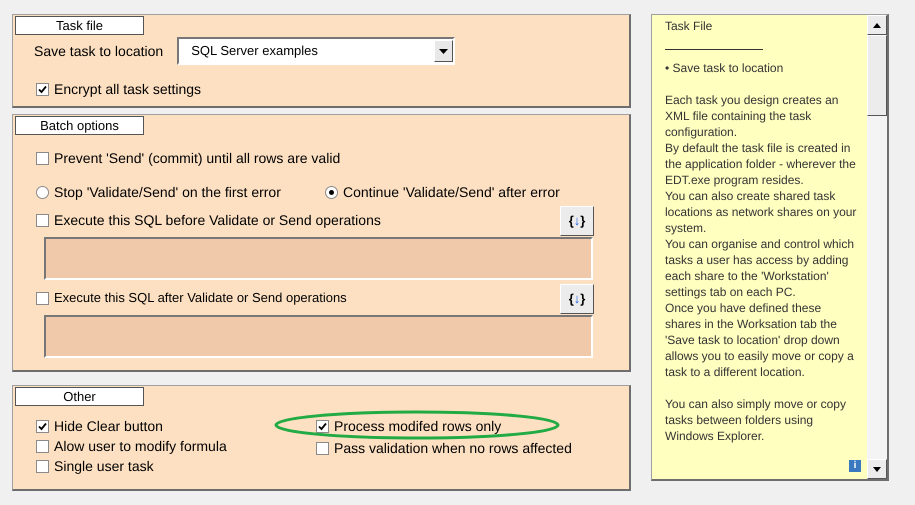 The height and width of the screenshot is (505, 915). I want to click on field-label: Save task to location, so click(99, 51).